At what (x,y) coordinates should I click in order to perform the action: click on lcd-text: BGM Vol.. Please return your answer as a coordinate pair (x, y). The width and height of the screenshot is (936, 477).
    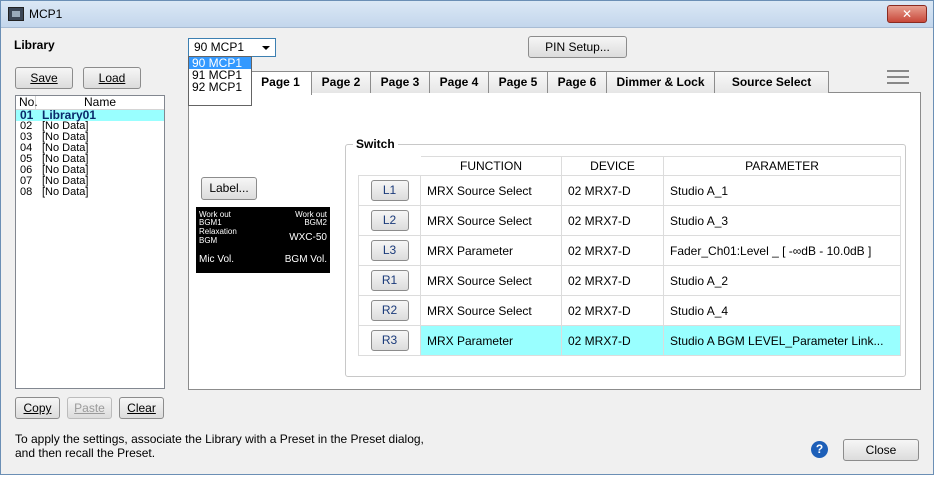
    Looking at the image, I should click on (305, 259).